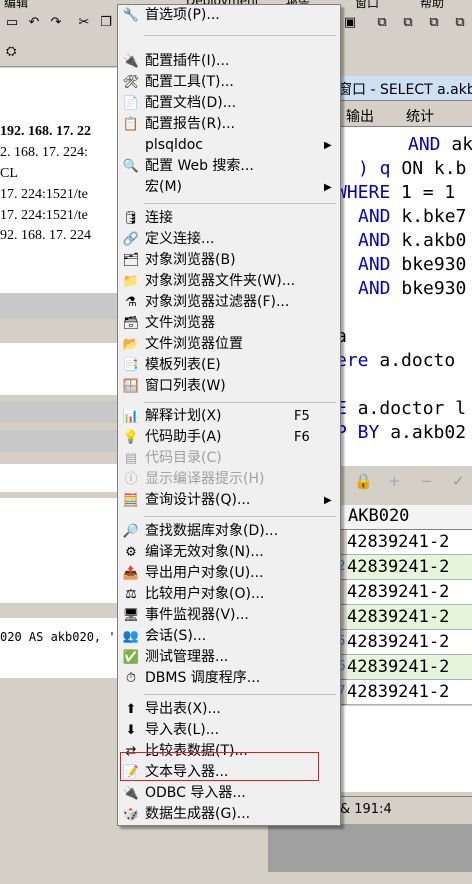  What do you see at coordinates (61, 412) in the screenshot?
I see `left-header` at bounding box center [61, 412].